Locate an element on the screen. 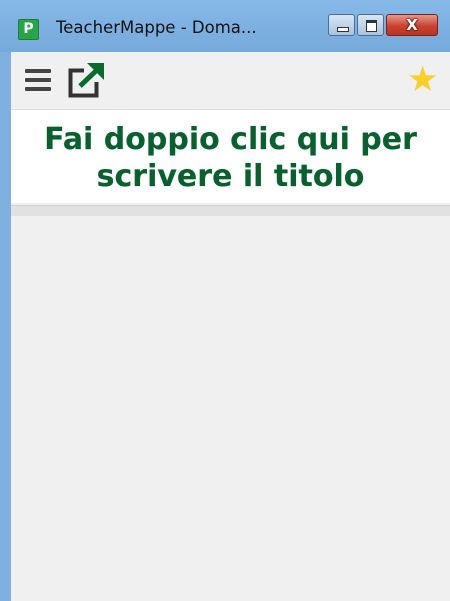 This screenshot has width=450, height=601. title-bar: P TeacherMappe - Doma... X is located at coordinates (225, 26).